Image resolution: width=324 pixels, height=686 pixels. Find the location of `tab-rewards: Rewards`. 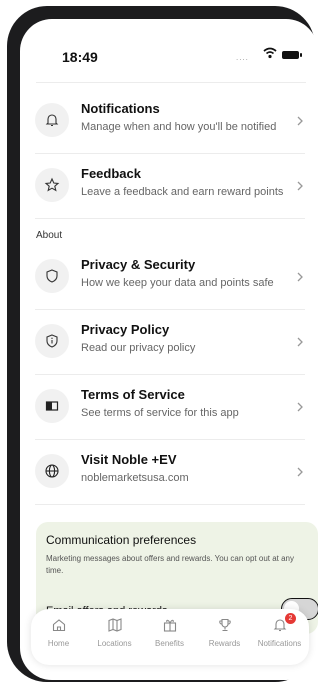

tab-rewards: Rewards is located at coordinates (224, 638).